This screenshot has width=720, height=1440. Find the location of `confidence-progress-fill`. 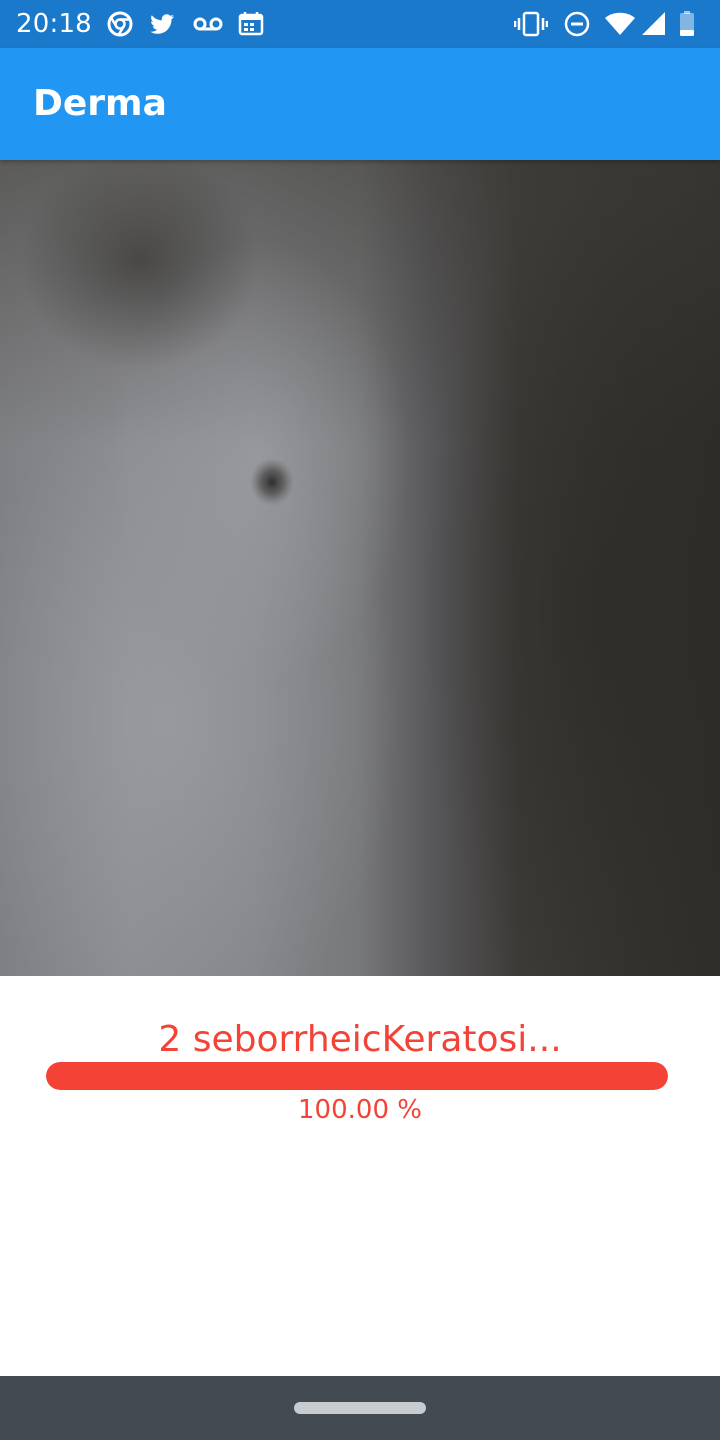

confidence-progress-fill is located at coordinates (357, 1076).